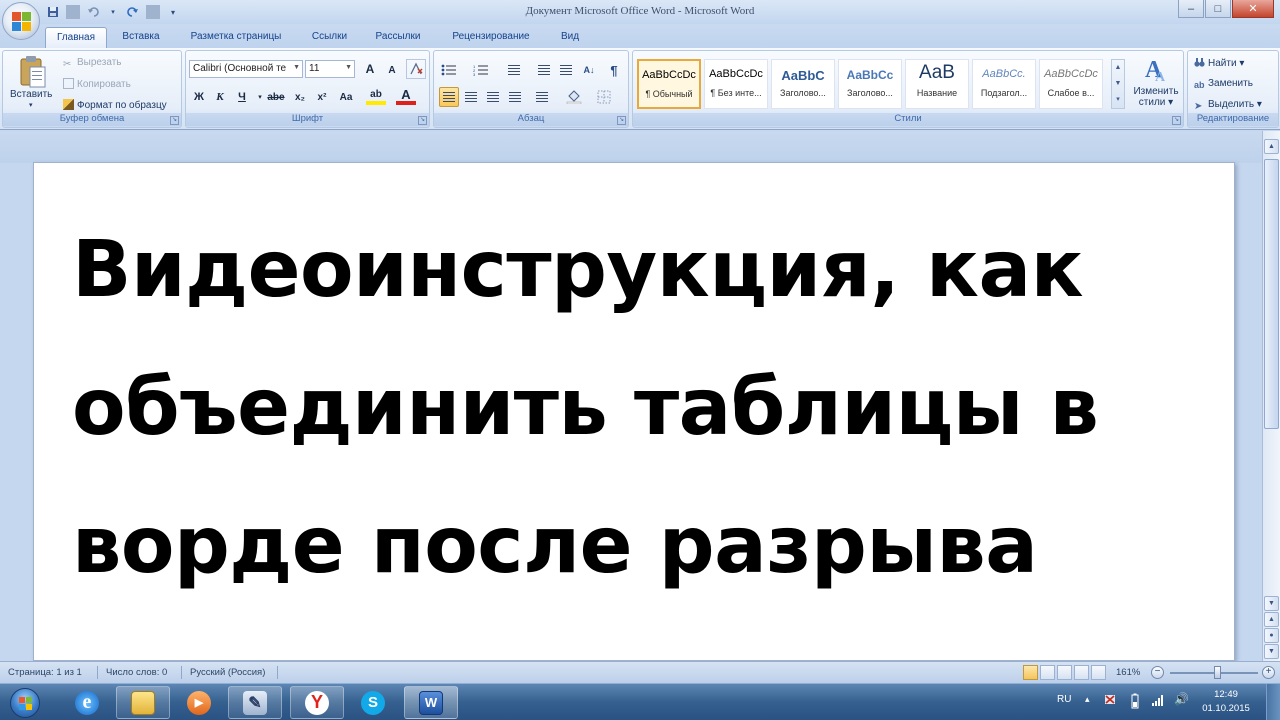  I want to click on close-button: ✕, so click(1253, 9).